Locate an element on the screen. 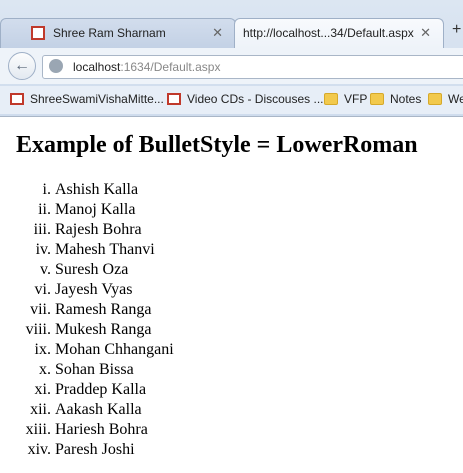 The width and height of the screenshot is (463, 473). list-item-number: xi. is located at coordinates (42, 389).